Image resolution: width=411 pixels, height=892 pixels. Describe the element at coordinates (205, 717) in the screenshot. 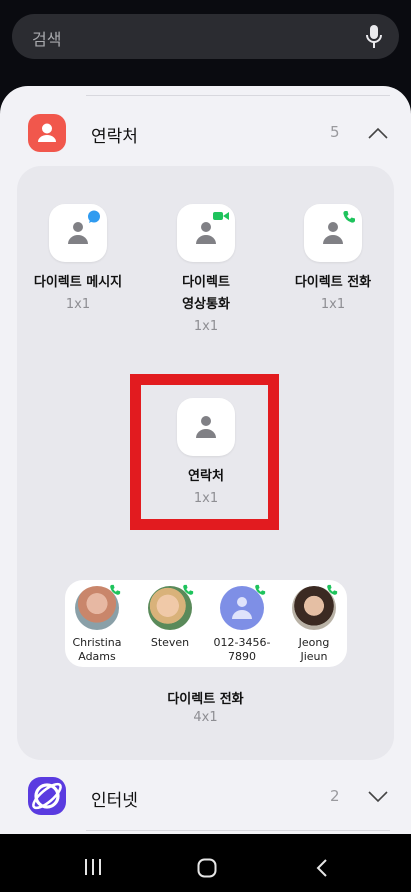

I see `widget-size: 4x1` at that location.